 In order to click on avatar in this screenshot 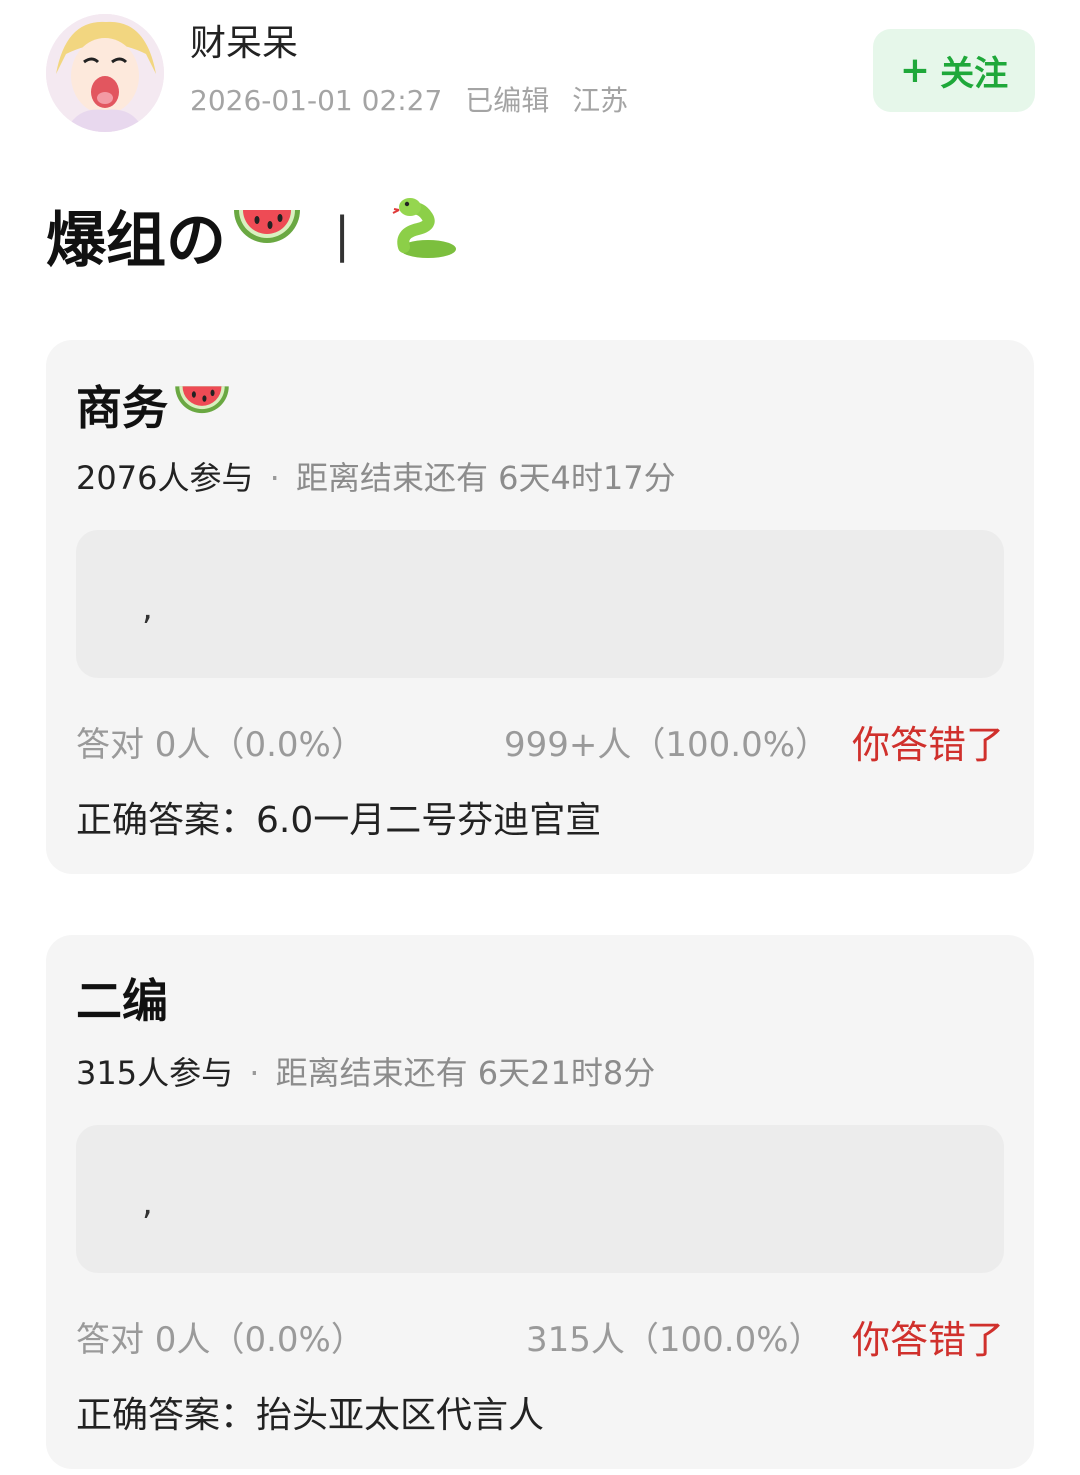, I will do `click(105, 73)`.